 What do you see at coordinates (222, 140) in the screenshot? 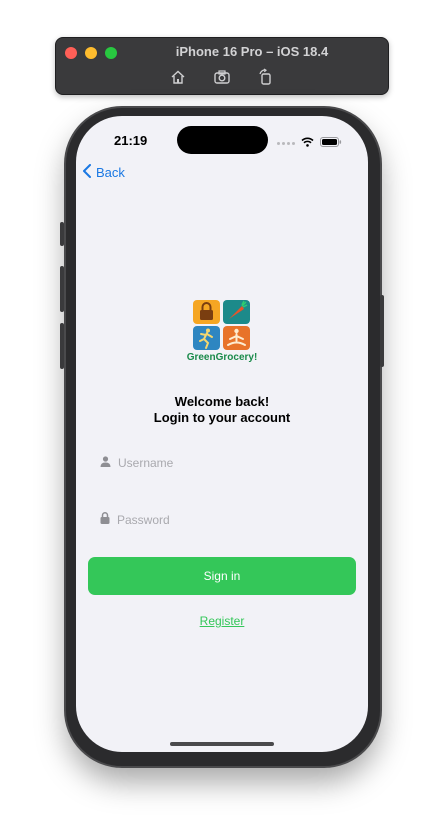
I see `dynamic-island` at bounding box center [222, 140].